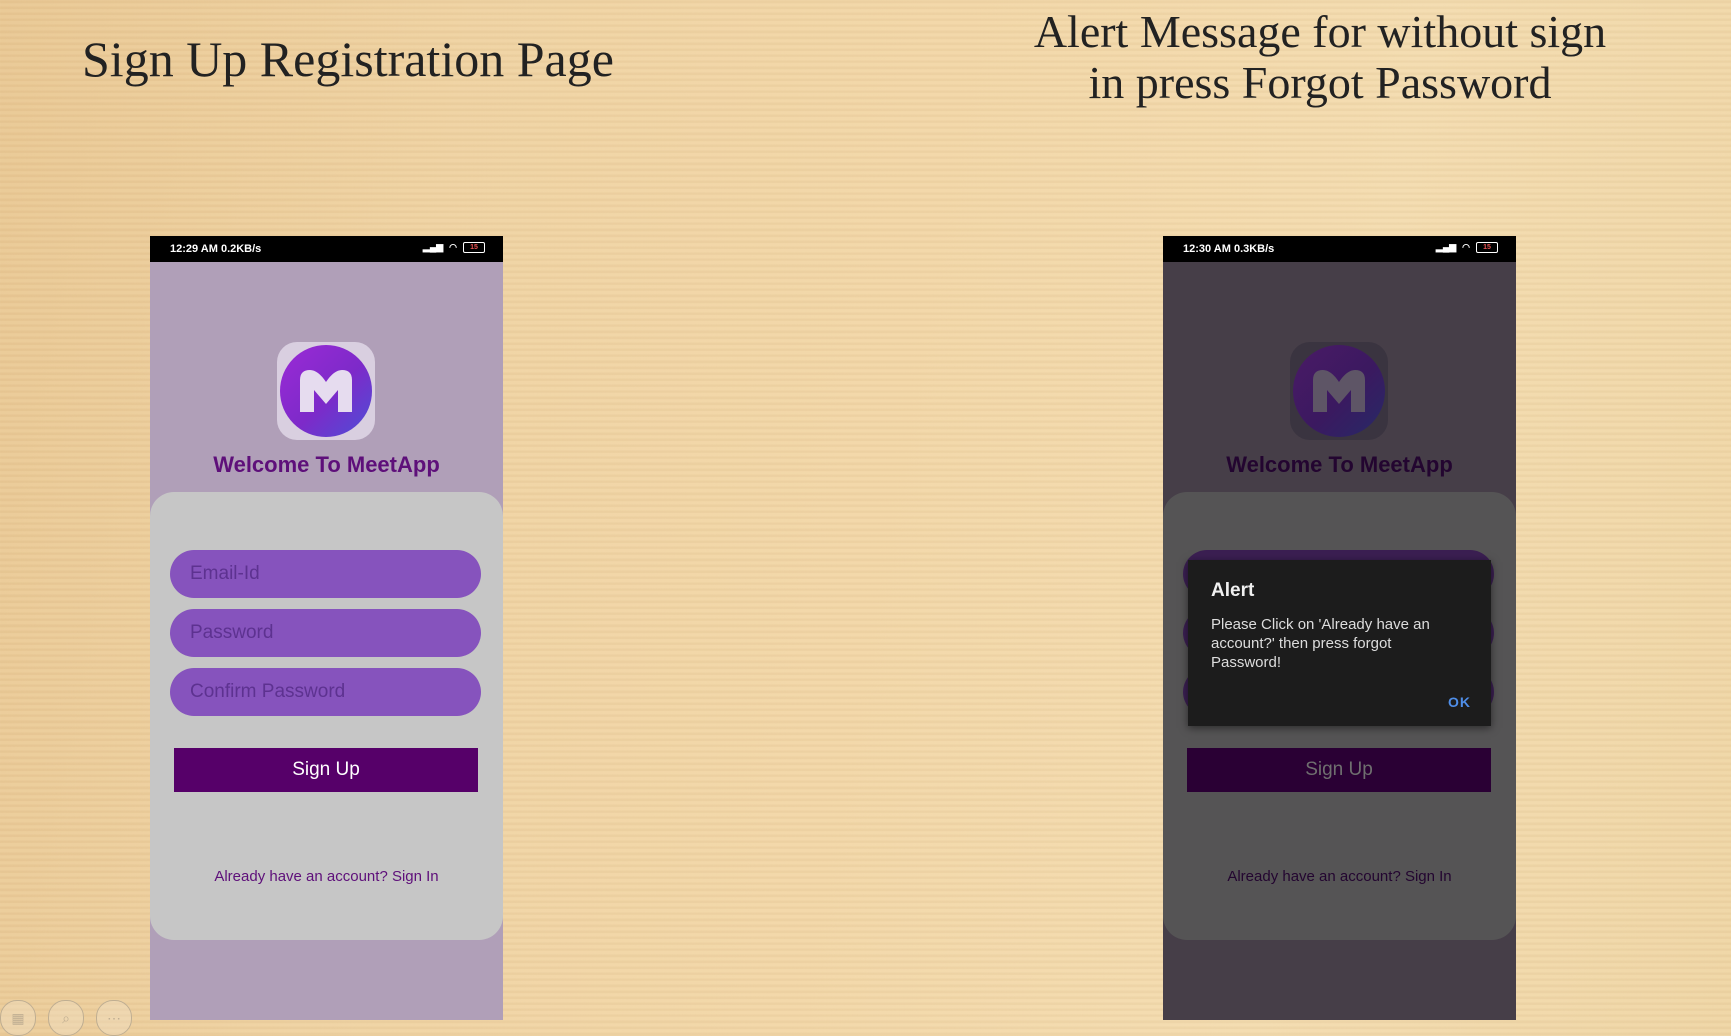 Image resolution: width=1731 pixels, height=1036 pixels. Describe the element at coordinates (348, 59) in the screenshot. I see `slide-title-left: Sign Up Registration Page` at that location.